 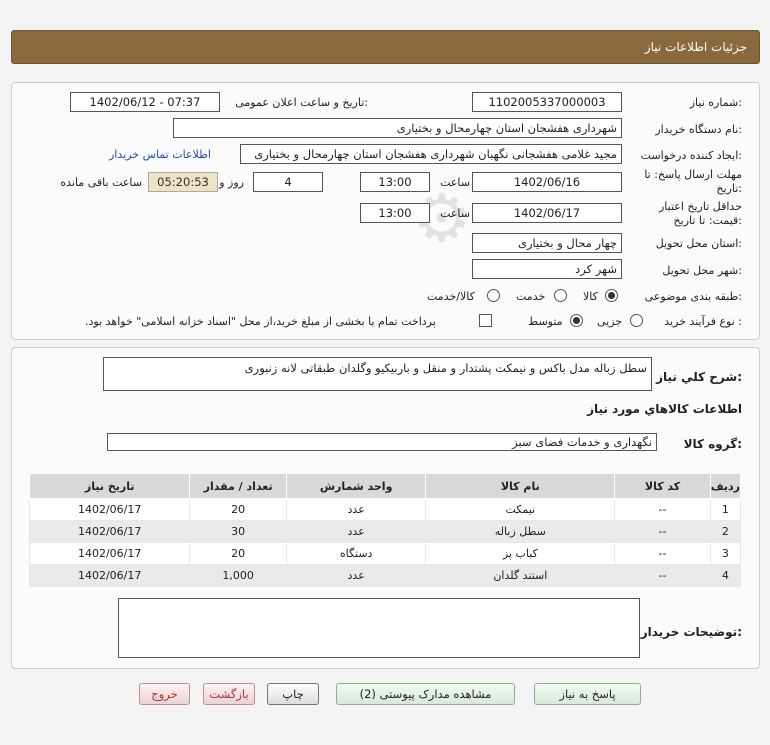 What do you see at coordinates (636, 320) in the screenshot?
I see `purchase-radio-minor` at bounding box center [636, 320].